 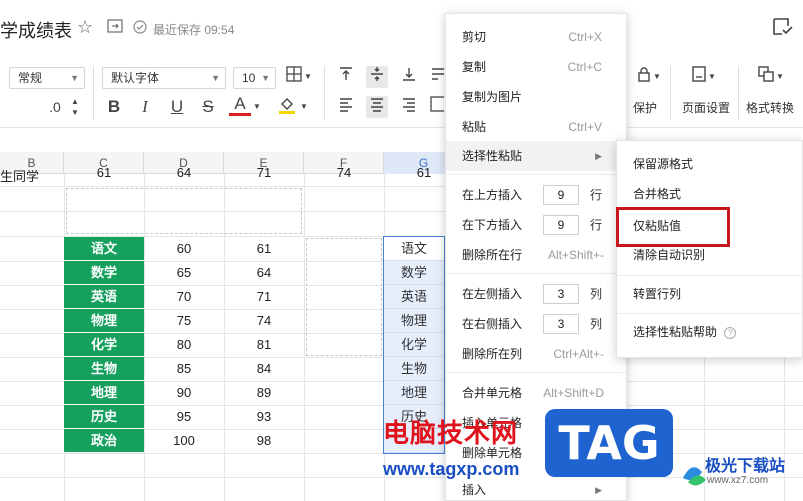 What do you see at coordinates (184, 417) in the screenshot?
I see `score-cell-d: 95` at bounding box center [184, 417].